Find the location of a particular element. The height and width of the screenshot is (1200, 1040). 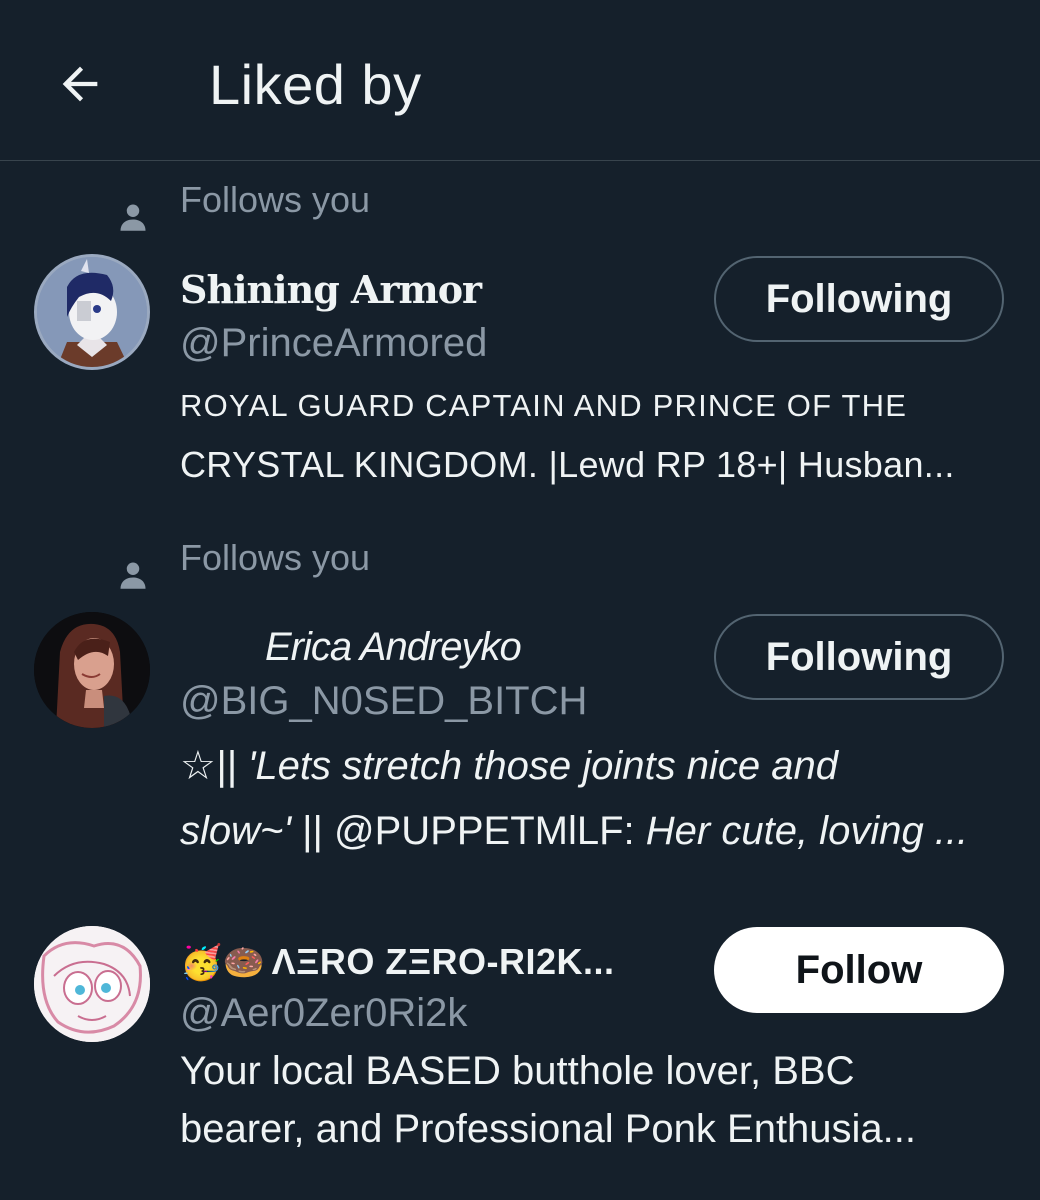

party-emoji-icon: 🥳🍩 is located at coordinates (223, 963).